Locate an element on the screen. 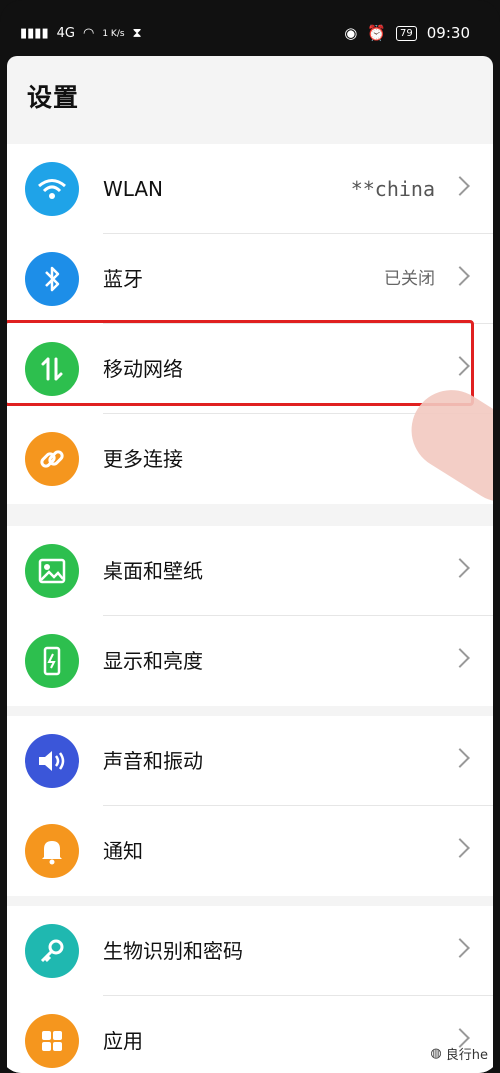 The width and height of the screenshot is (500, 1073). eye-icon: ◉ is located at coordinates (351, 33).